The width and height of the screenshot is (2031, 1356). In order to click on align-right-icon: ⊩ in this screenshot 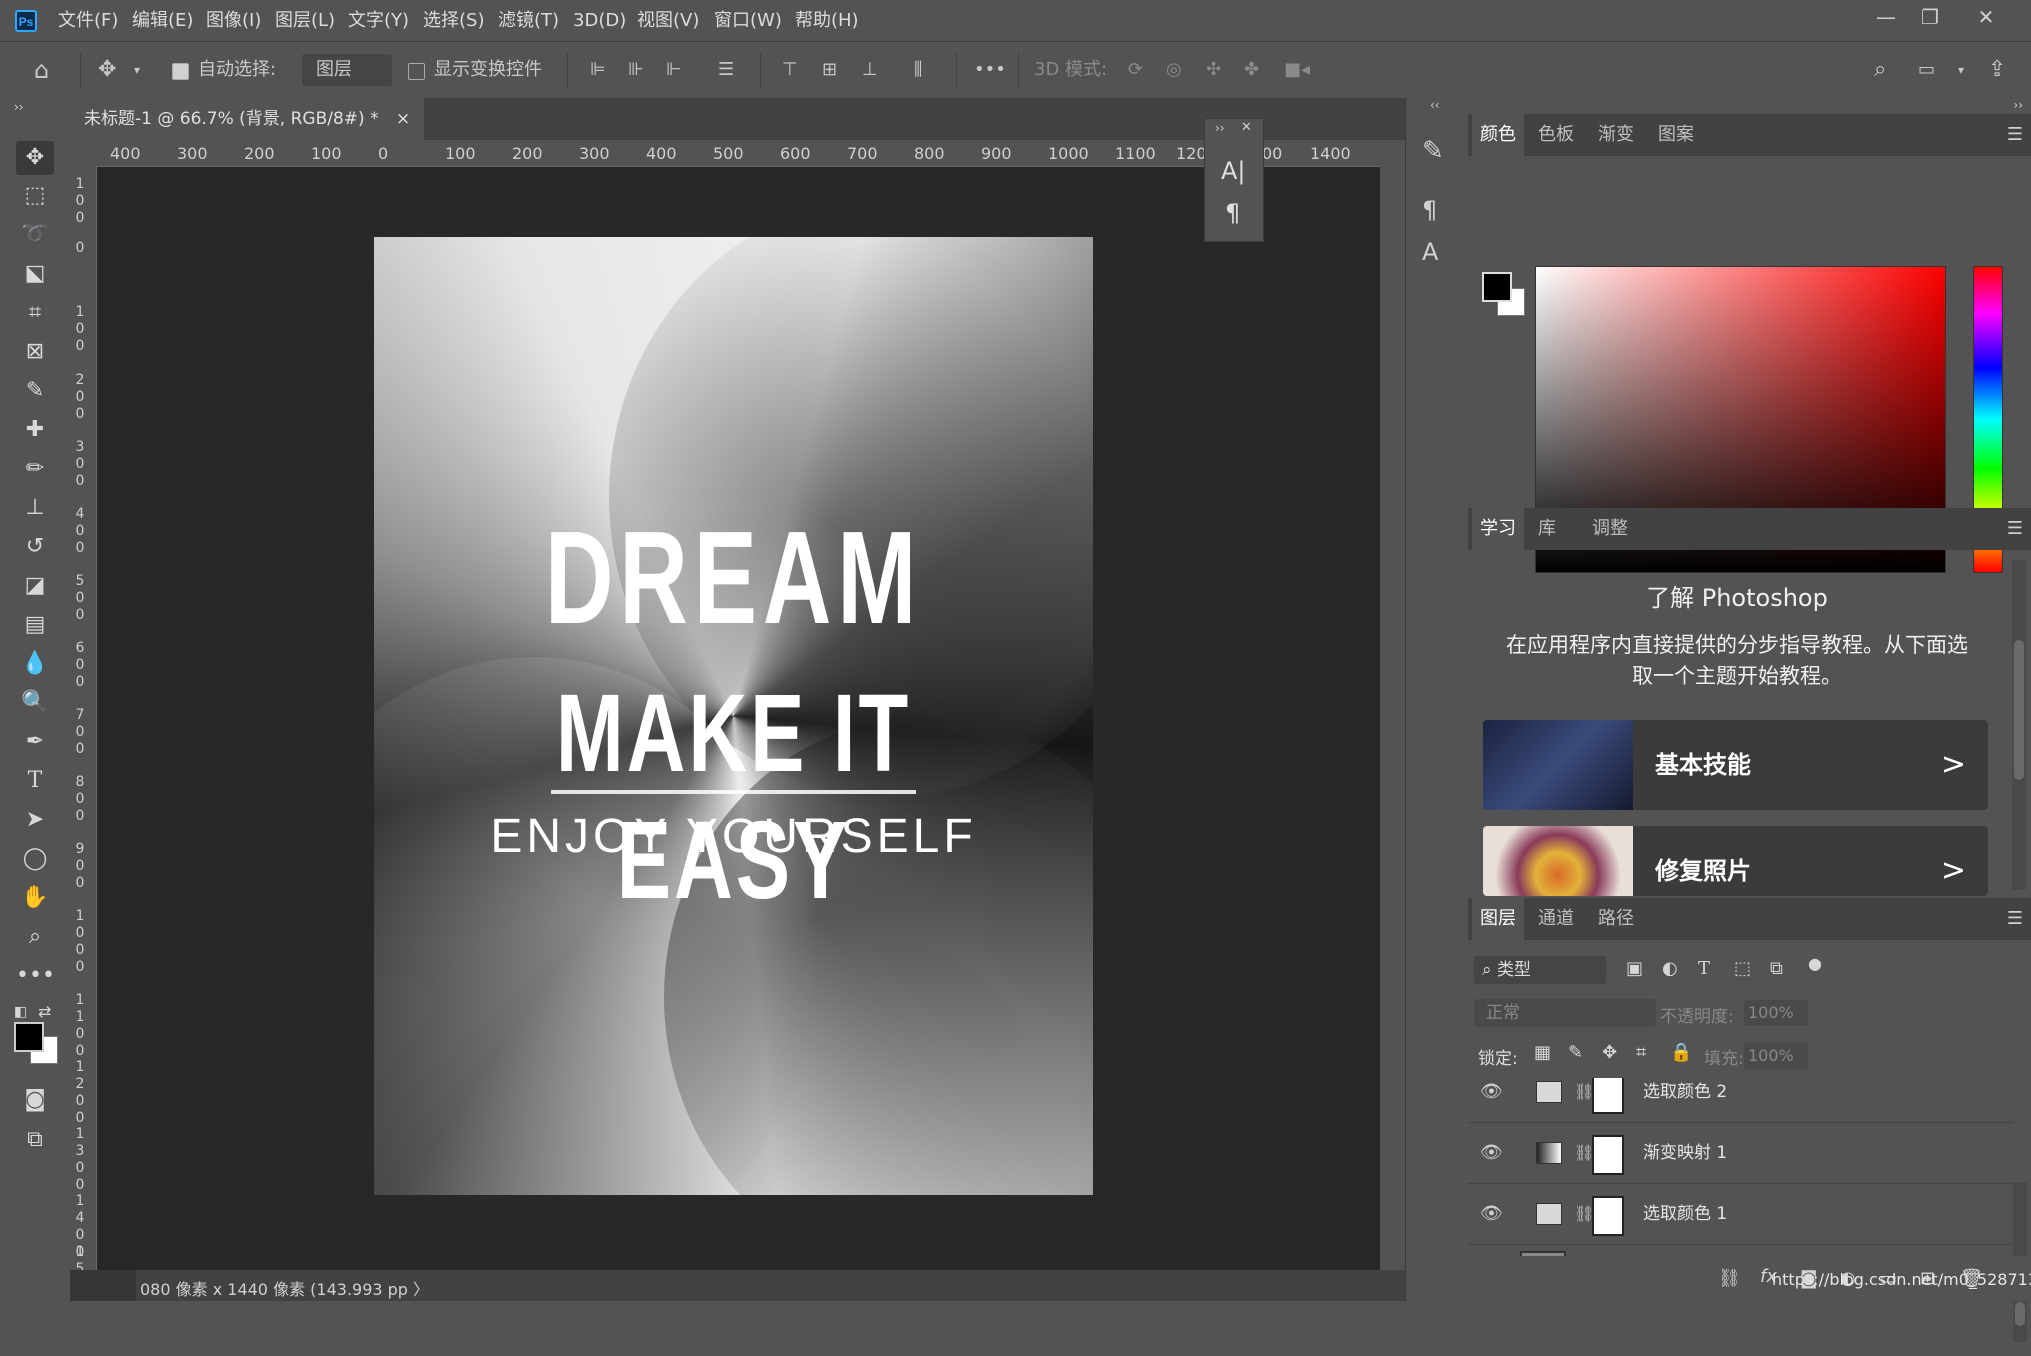, I will do `click(674, 70)`.